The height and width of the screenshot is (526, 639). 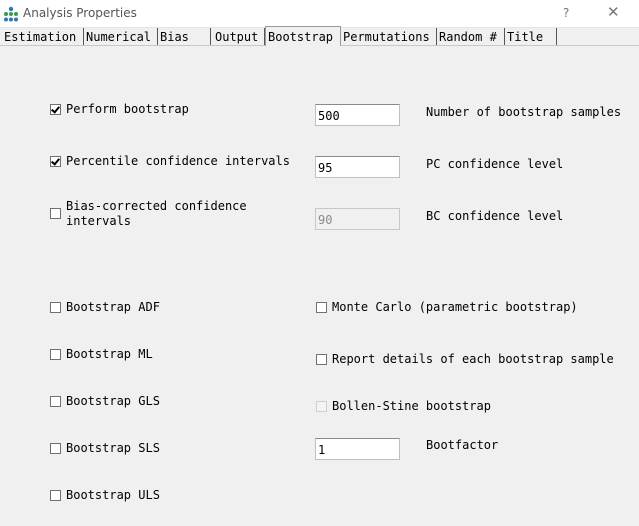 What do you see at coordinates (411, 406) in the screenshot?
I see `bollen-stine-label: Bollen-Stine bootstrap` at bounding box center [411, 406].